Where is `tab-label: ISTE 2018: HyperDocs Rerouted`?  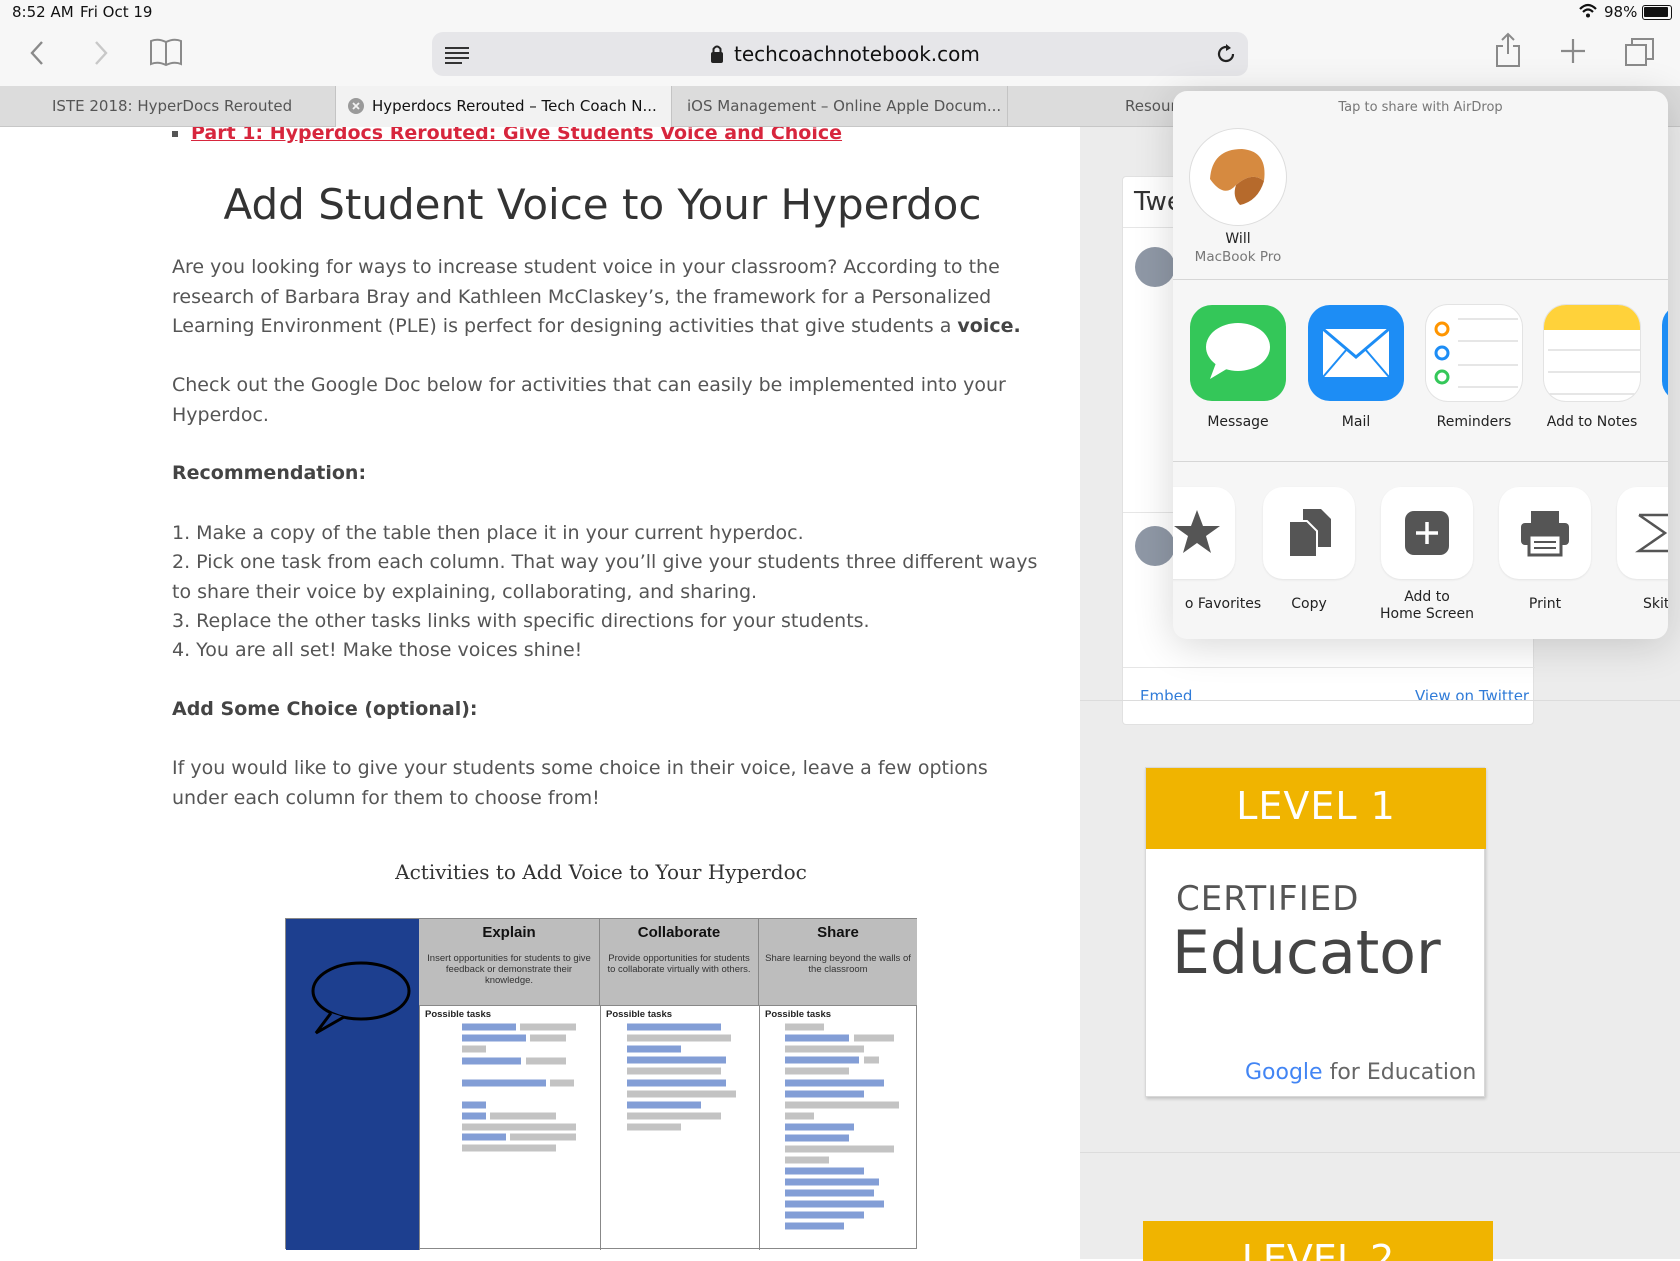 tab-label: ISTE 2018: HyperDocs Rerouted is located at coordinates (172, 106).